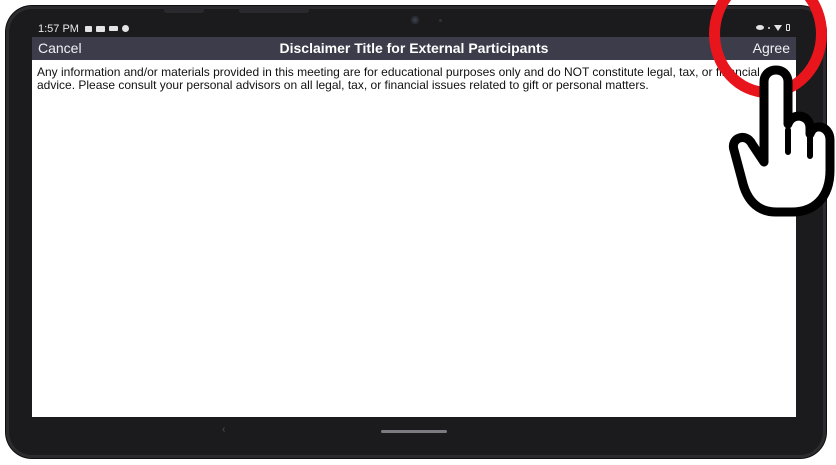 This screenshot has height=465, width=836. I want to click on battery-icon, so click(788, 27).